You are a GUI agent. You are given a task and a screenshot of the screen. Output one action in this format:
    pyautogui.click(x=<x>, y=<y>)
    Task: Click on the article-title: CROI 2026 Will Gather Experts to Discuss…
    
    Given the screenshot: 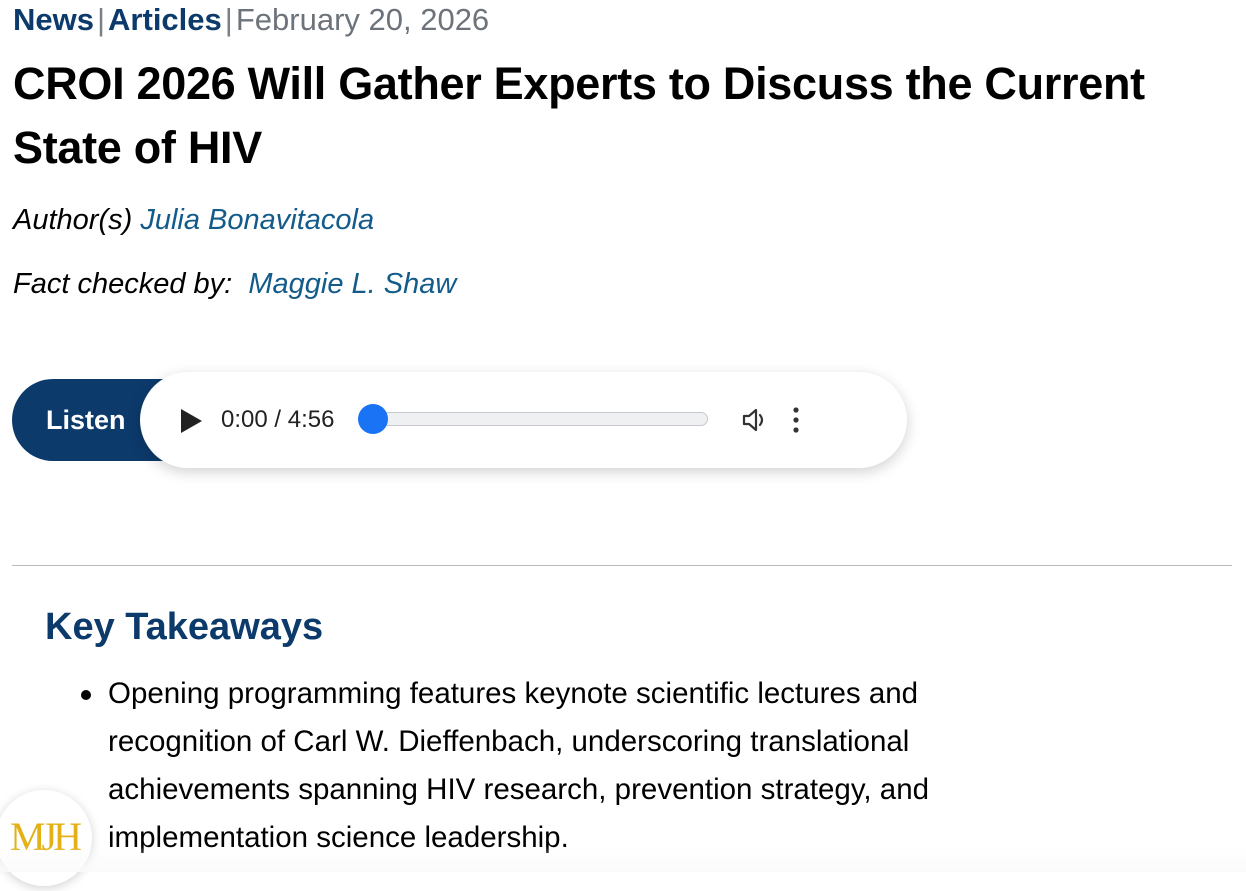 What is the action you would take?
    pyautogui.click(x=579, y=115)
    